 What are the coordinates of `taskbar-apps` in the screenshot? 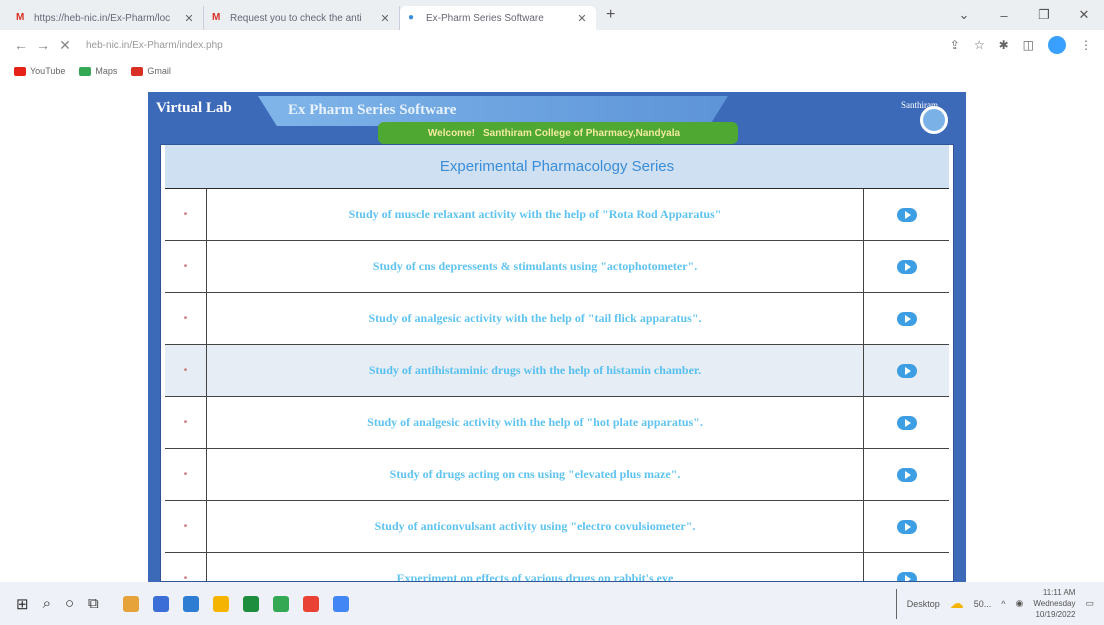 It's located at (235, 603).